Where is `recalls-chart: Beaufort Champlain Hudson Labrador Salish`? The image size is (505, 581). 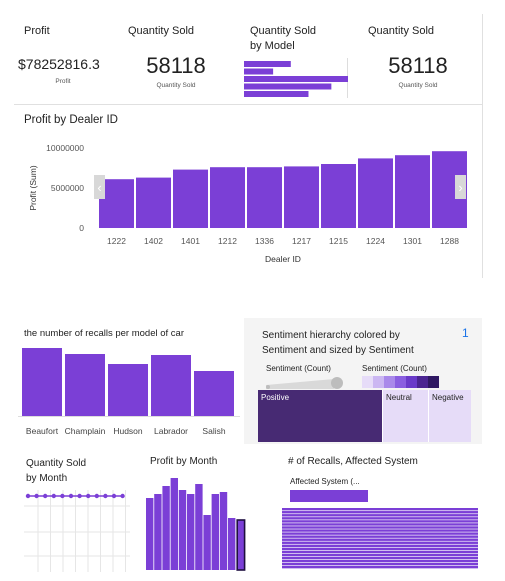
recalls-chart: Beaufort Champlain Hudson Labrador Salish is located at coordinates (129, 390).